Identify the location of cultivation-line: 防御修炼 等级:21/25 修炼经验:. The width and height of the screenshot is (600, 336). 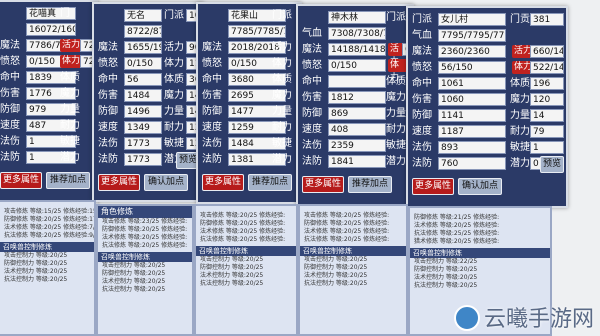
(457, 217).